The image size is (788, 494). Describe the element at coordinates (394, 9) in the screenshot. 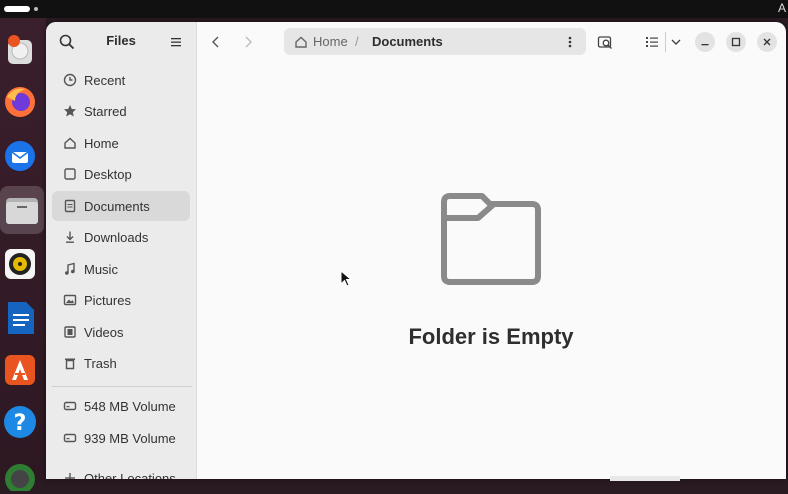

I see `top-bar: A` at that location.